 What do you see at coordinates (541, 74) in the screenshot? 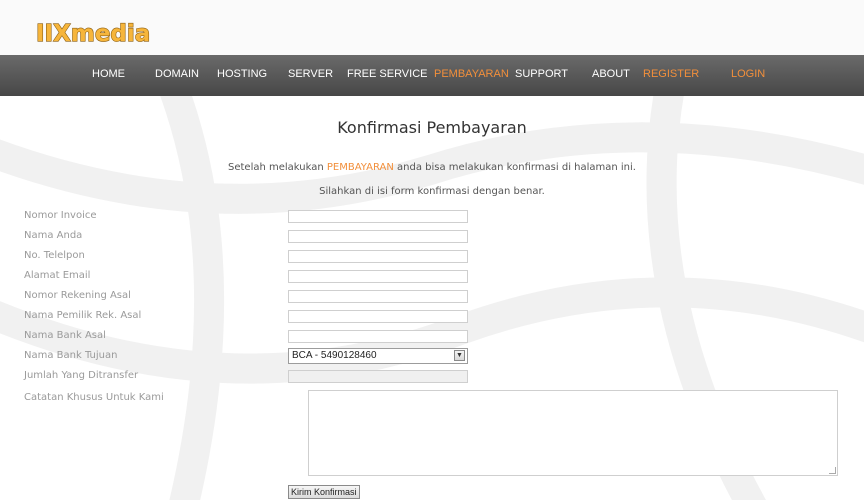
I see `nav-support: SUPPORT` at bounding box center [541, 74].